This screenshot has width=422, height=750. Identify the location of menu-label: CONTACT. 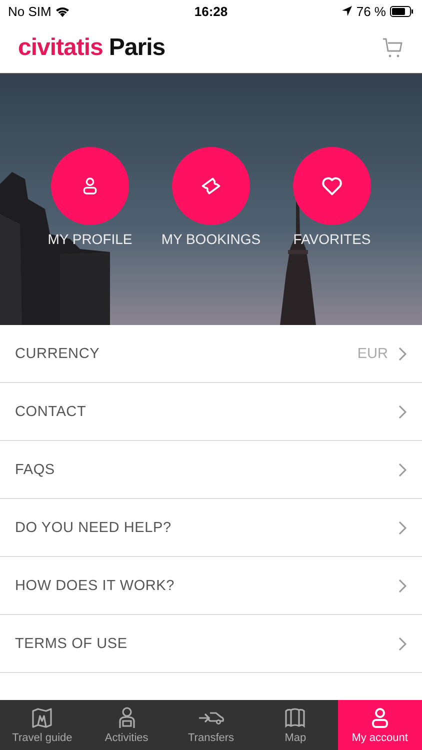
(51, 412).